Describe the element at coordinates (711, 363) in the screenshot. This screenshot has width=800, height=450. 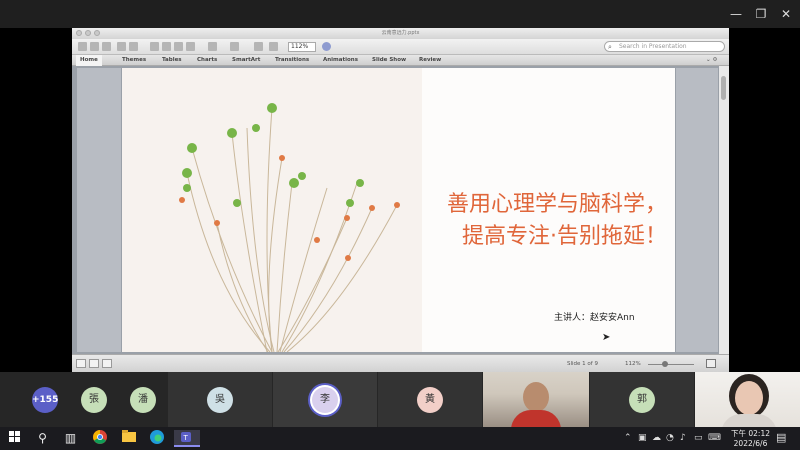
I see `fit-to-window-icon` at that location.